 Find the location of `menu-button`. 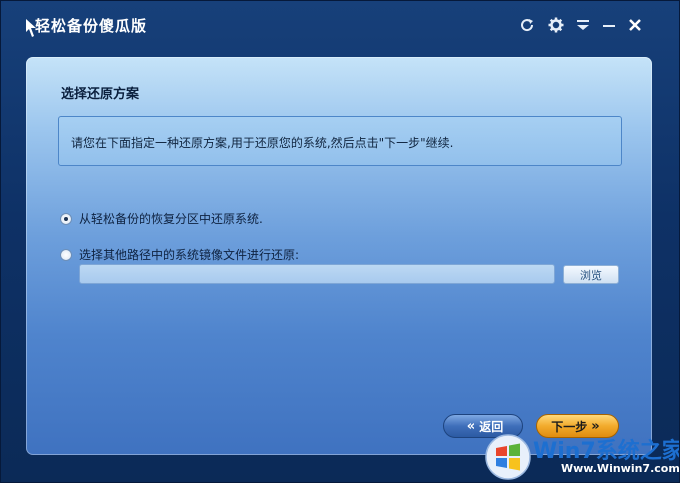

menu-button is located at coordinates (583, 25).